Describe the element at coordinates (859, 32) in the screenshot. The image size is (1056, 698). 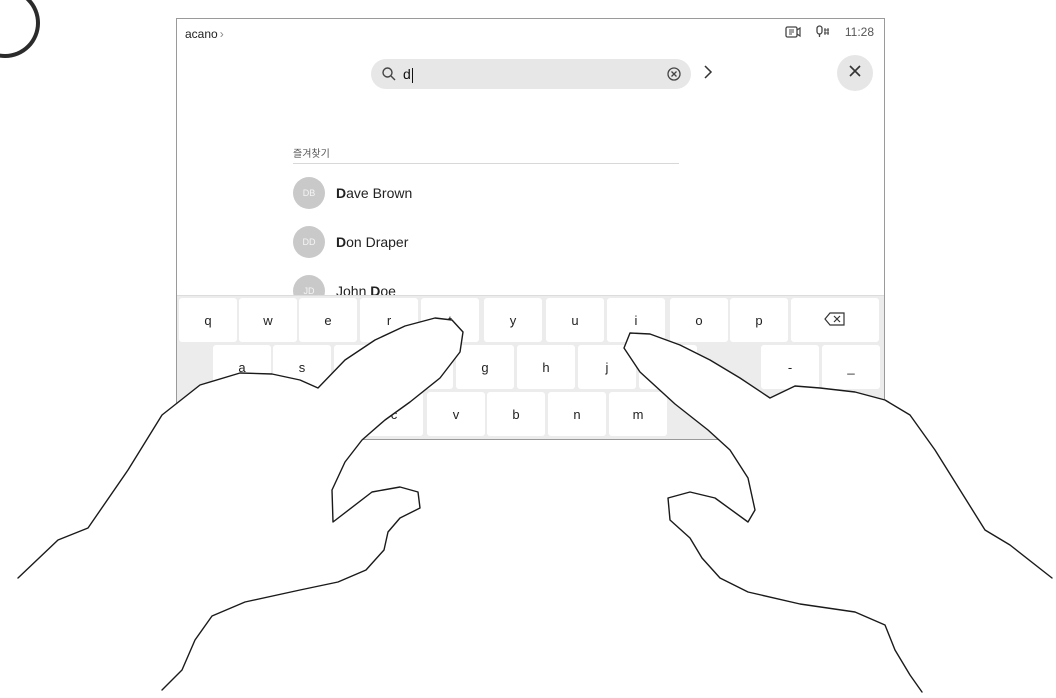
I see `clock-time: 11:28` at that location.